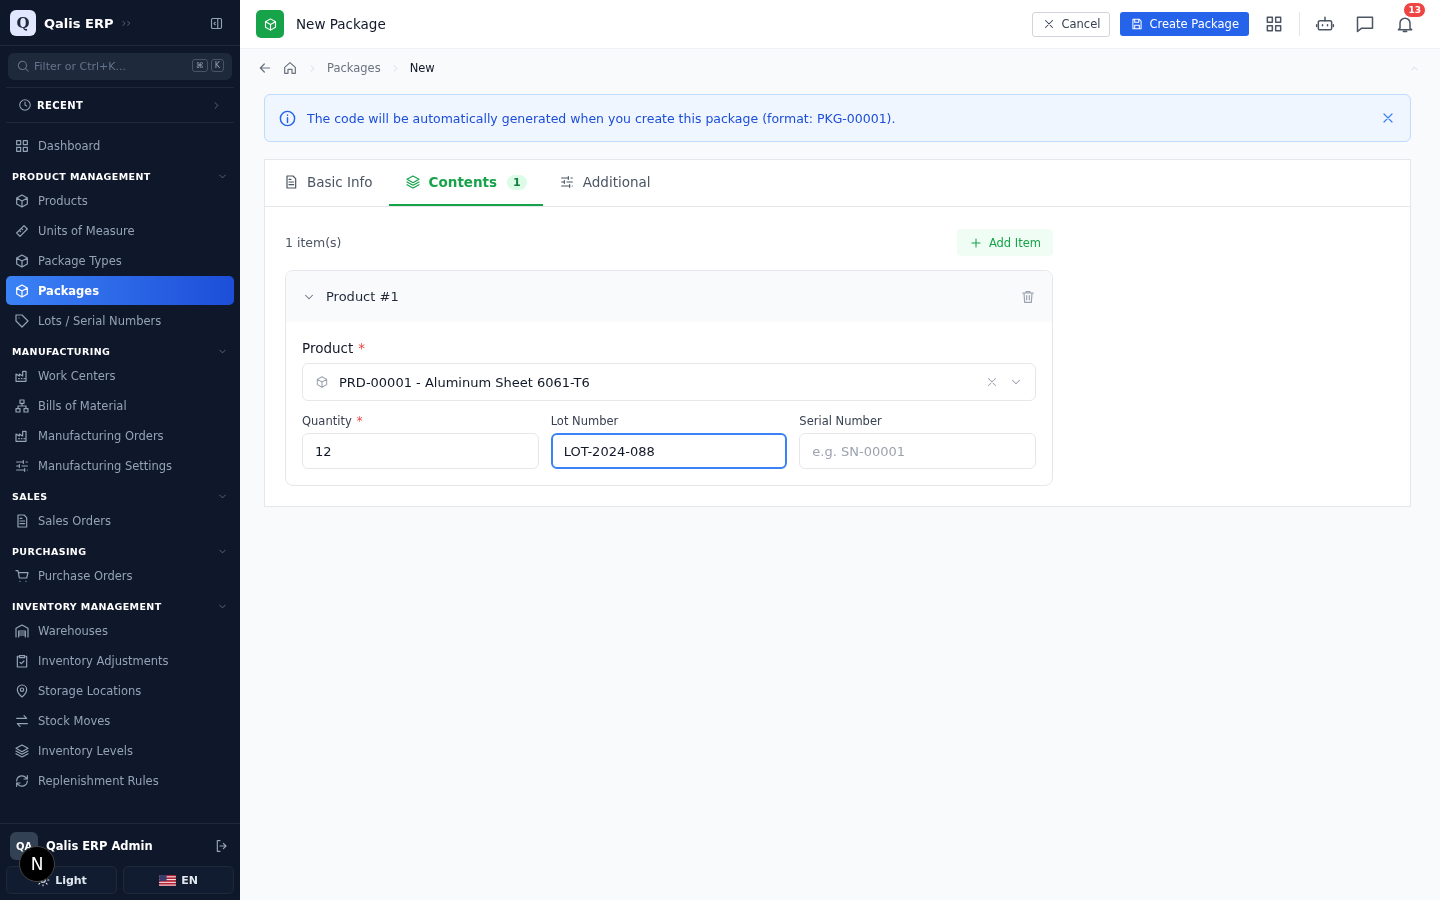  Describe the element at coordinates (975, 242) in the screenshot. I see `plus-icon` at that location.